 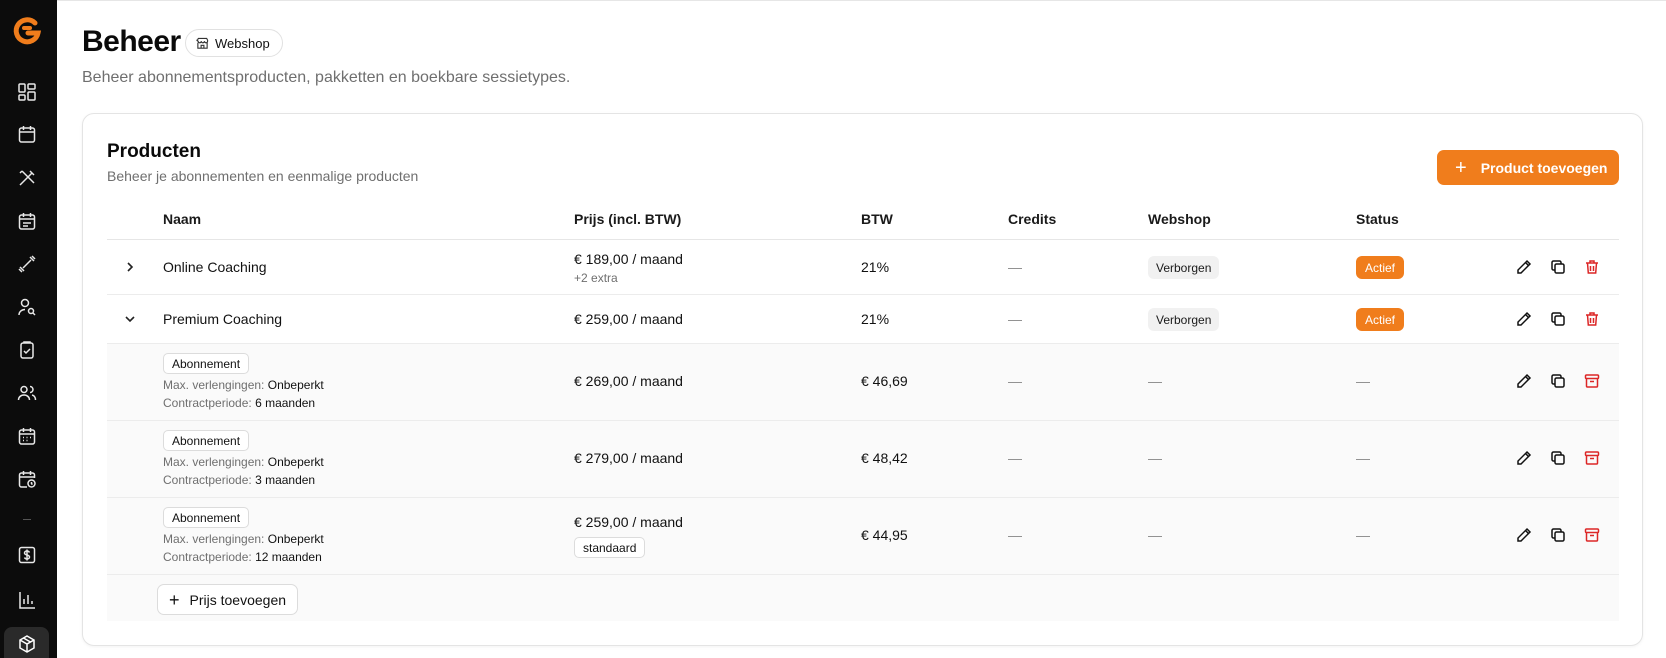 I want to click on add-price-button: + Prijs toevoegen, so click(x=228, y=599).